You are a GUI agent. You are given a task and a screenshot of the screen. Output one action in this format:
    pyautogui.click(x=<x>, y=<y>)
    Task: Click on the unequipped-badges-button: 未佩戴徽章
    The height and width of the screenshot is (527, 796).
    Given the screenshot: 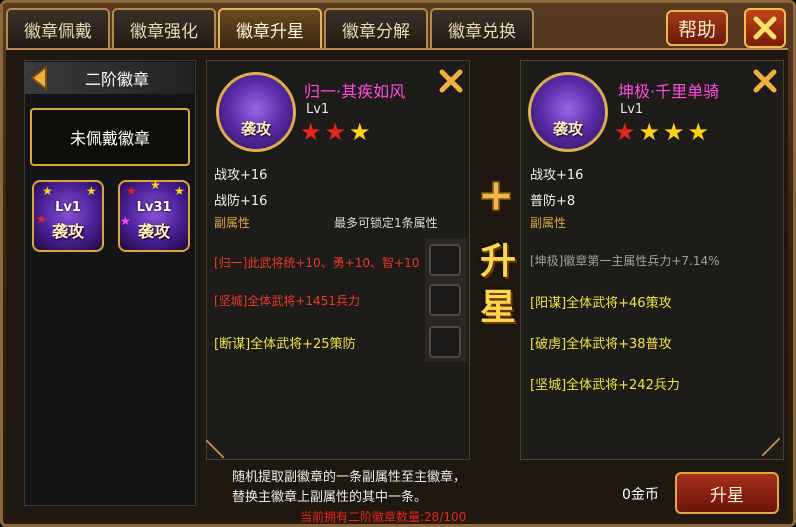 What is the action you would take?
    pyautogui.click(x=110, y=137)
    